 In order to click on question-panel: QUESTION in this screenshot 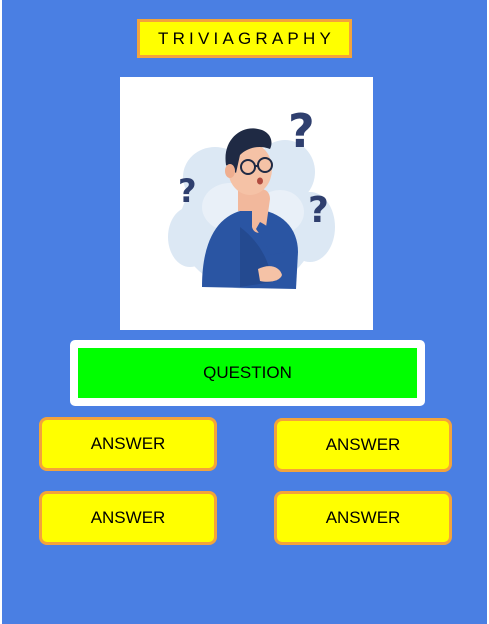, I will do `click(247, 373)`.